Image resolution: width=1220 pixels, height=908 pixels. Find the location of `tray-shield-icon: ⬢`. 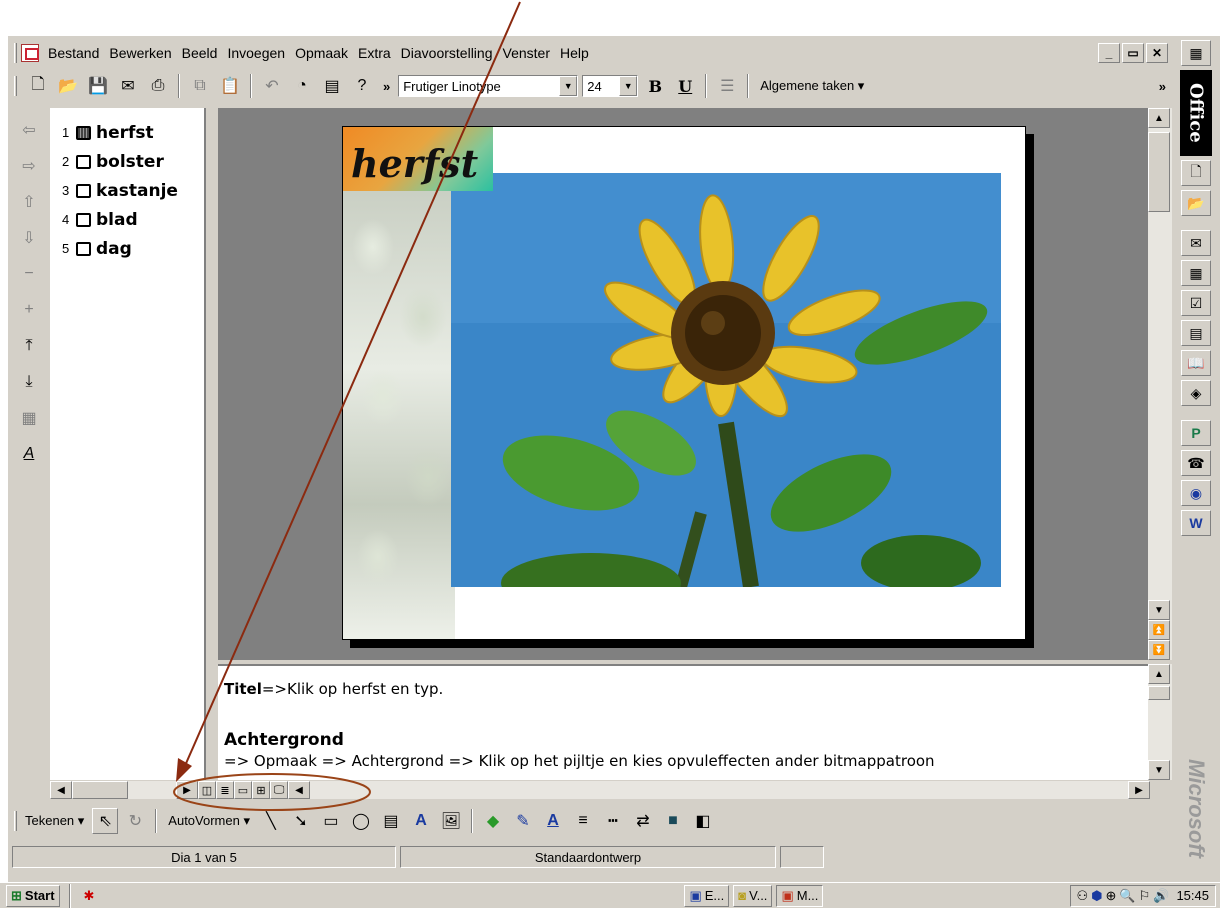

tray-shield-icon: ⬢ is located at coordinates (1096, 896).